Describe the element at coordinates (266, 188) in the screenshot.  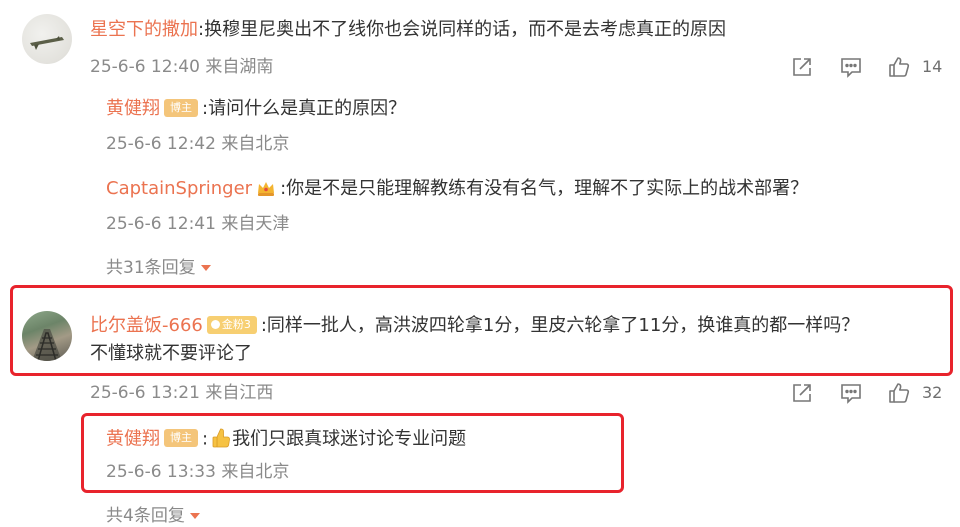
I see `crown-icon` at that location.